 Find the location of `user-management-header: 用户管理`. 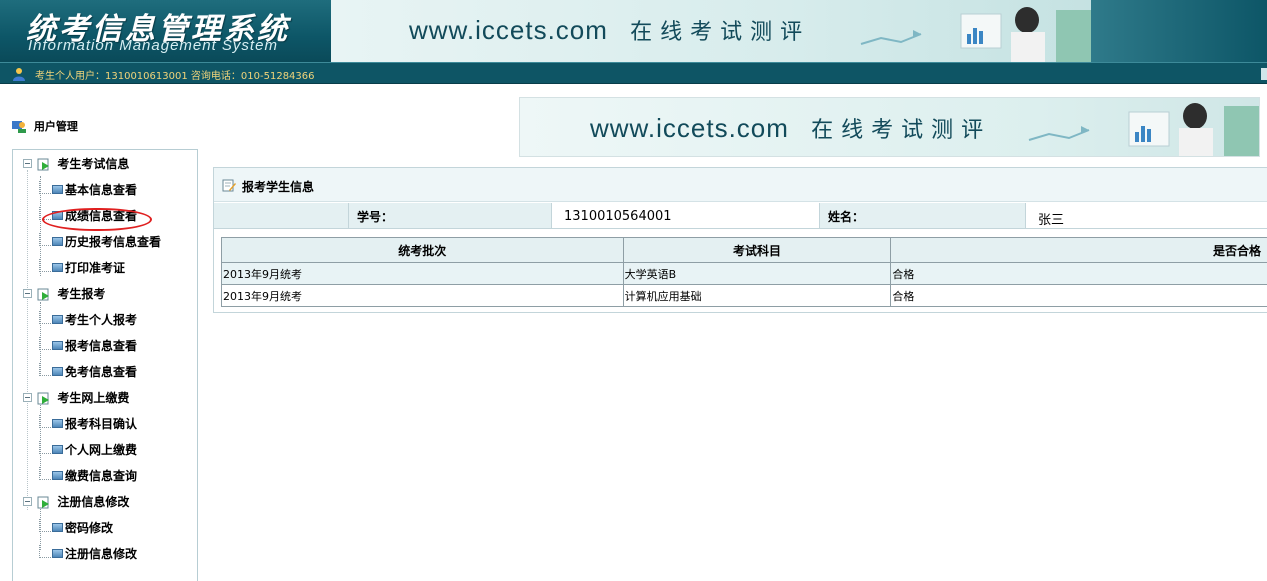

user-management-header: 用户管理 is located at coordinates (45, 126).